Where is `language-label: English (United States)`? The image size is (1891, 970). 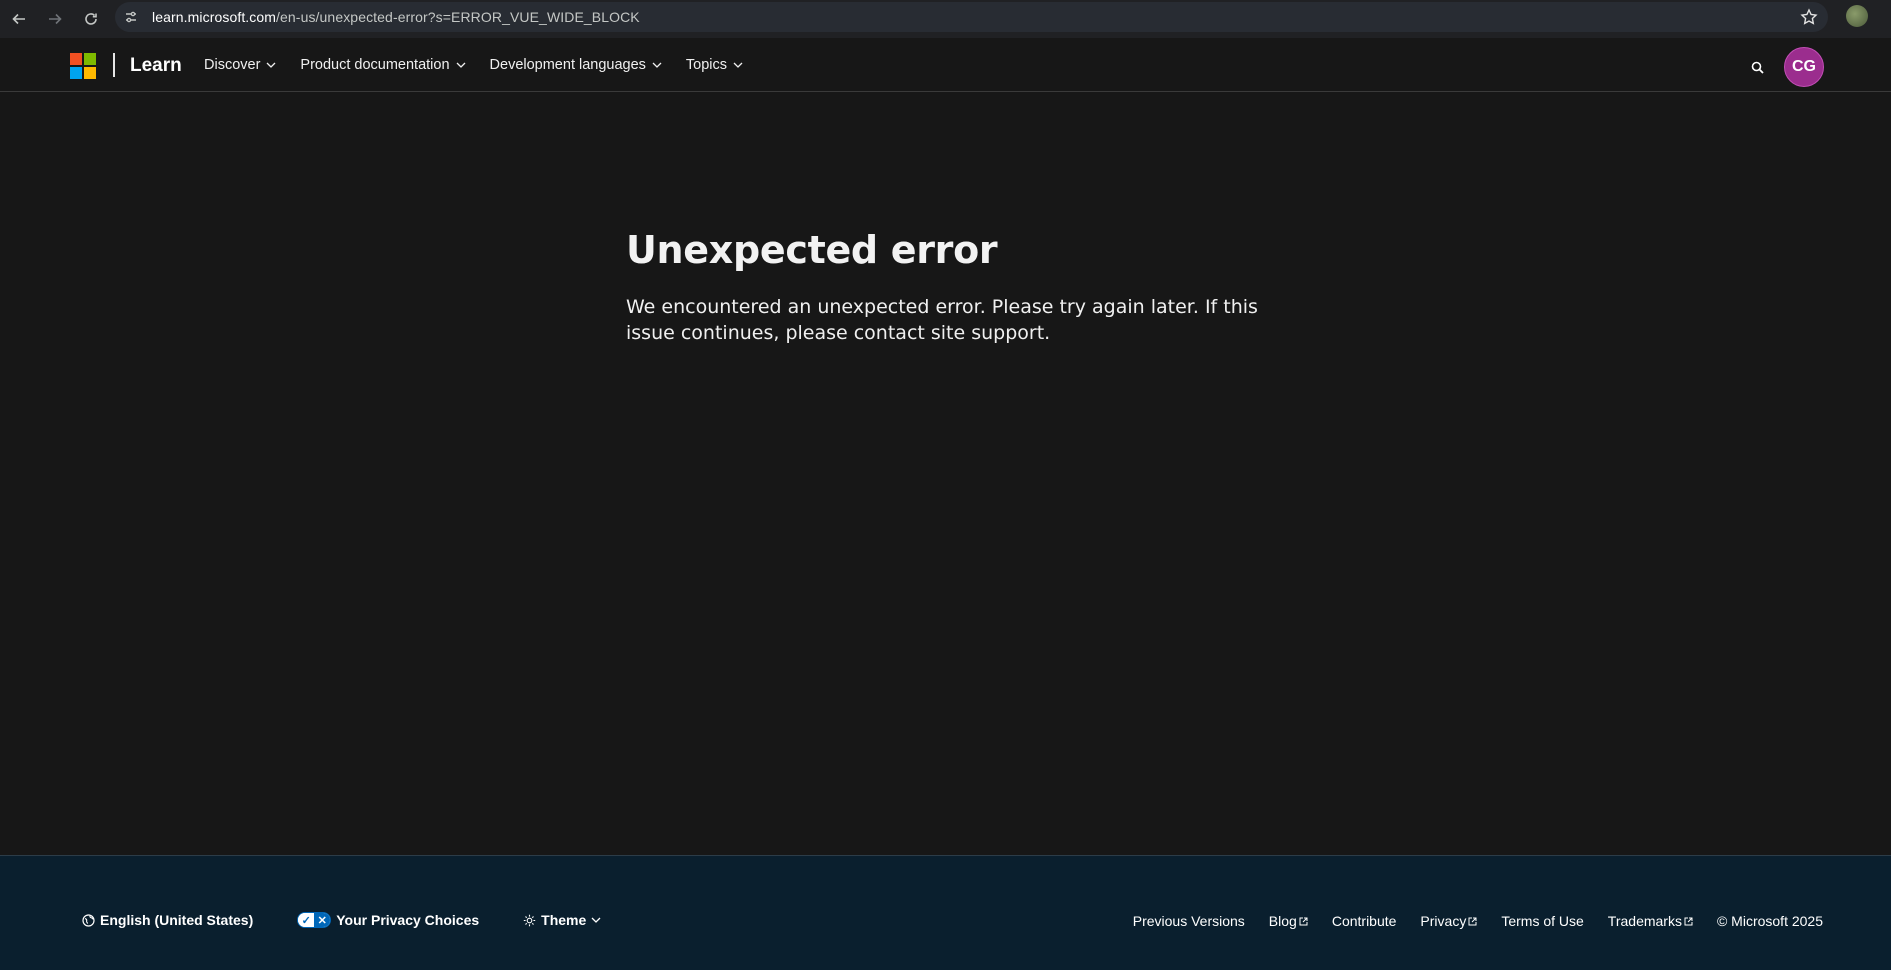 language-label: English (United States) is located at coordinates (177, 920).